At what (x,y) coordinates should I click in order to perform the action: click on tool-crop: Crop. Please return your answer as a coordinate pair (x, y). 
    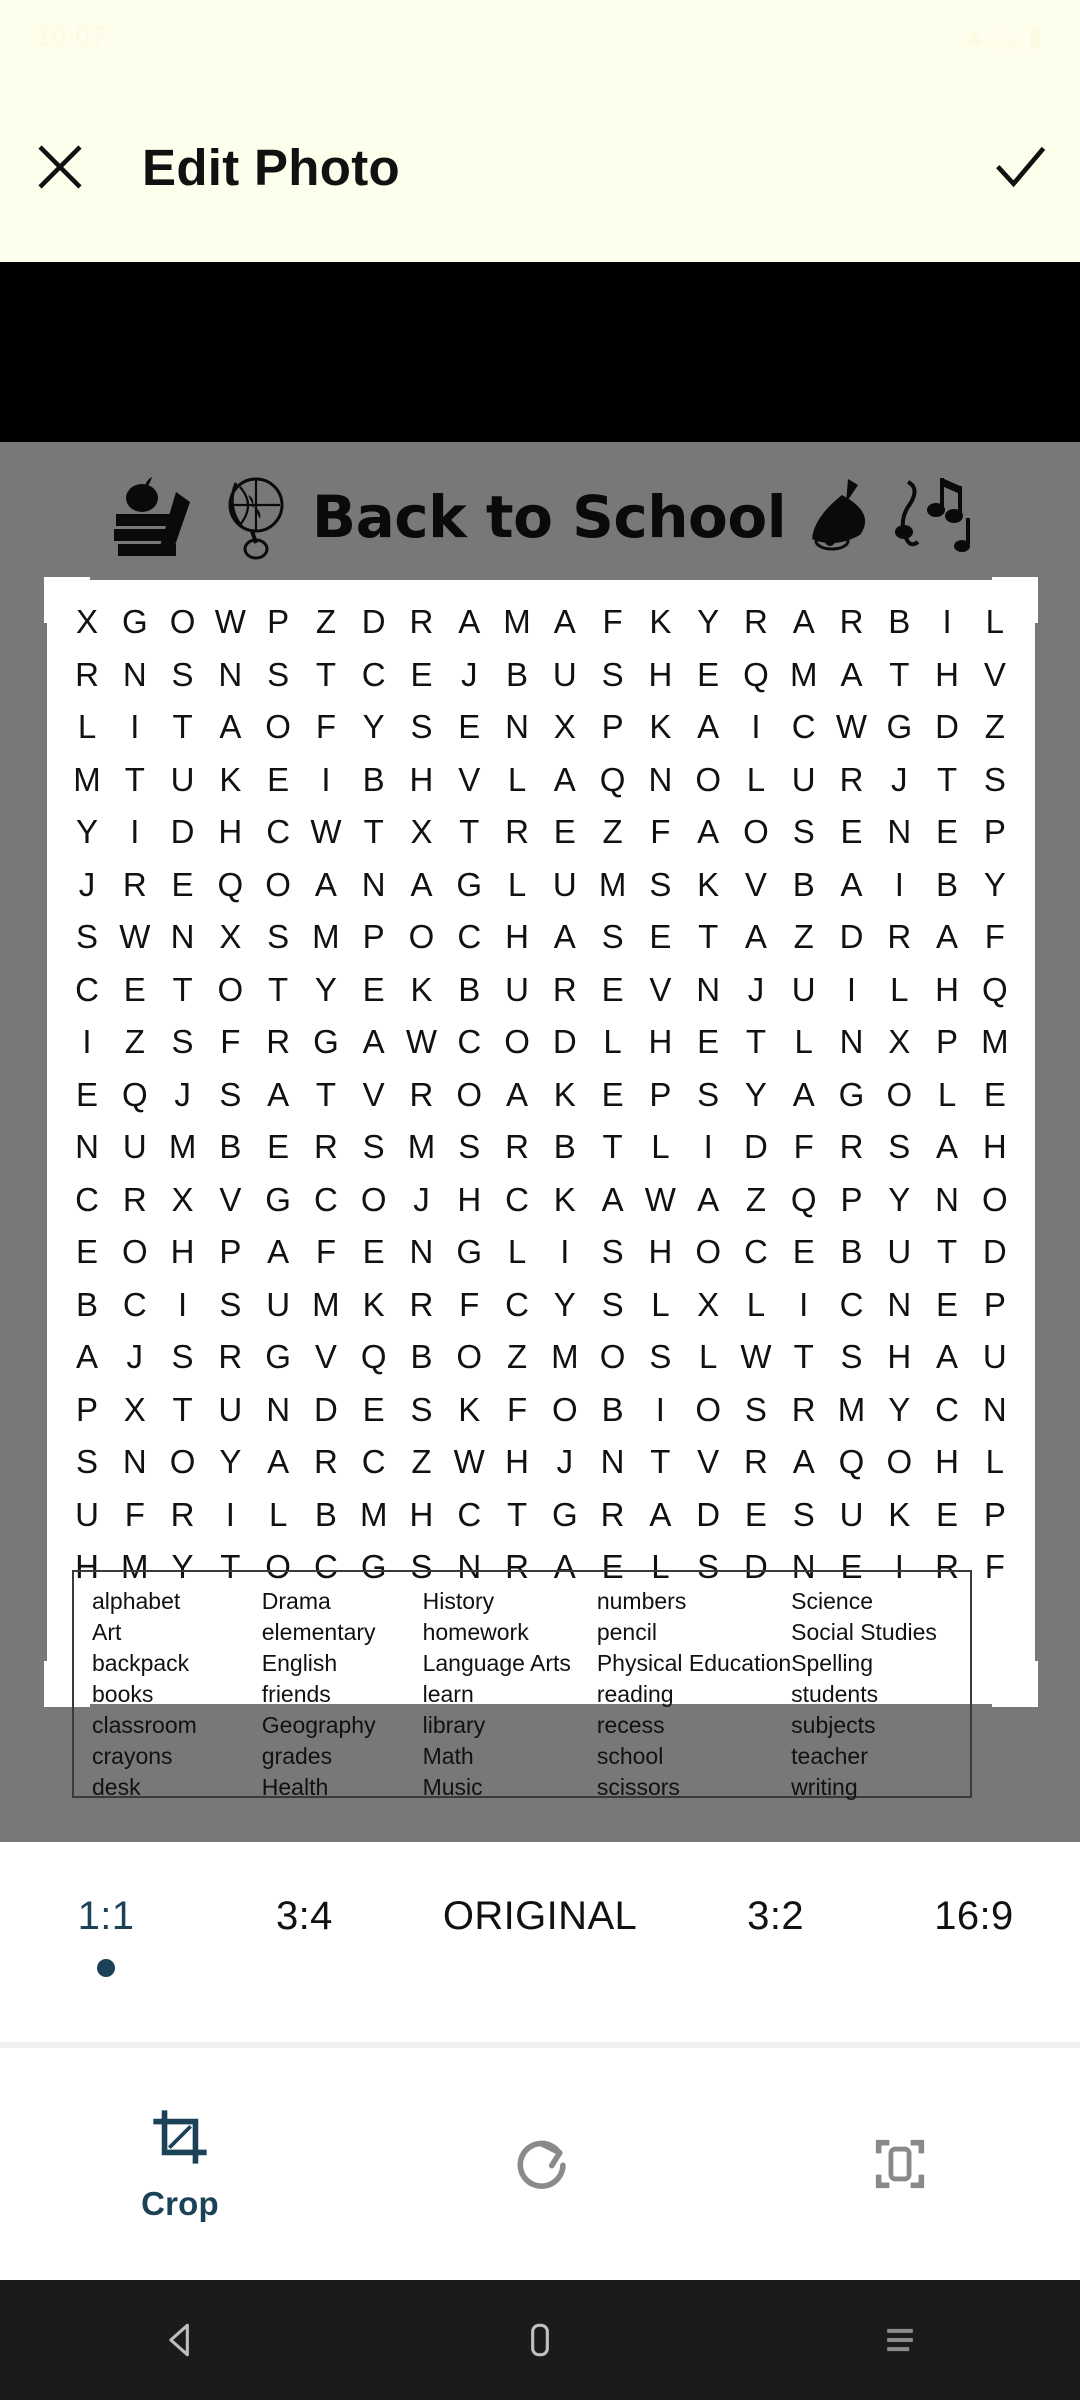
    Looking at the image, I should click on (180, 2164).